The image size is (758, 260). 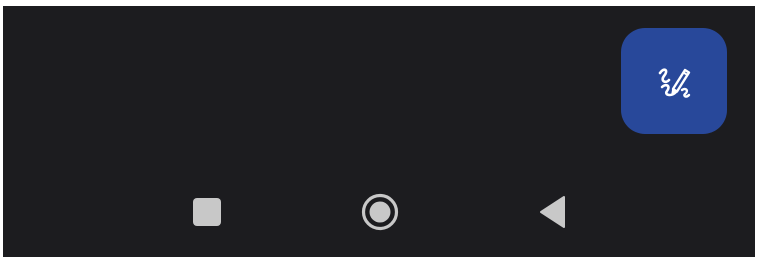 I want to click on recents-square-icon, so click(x=207, y=212).